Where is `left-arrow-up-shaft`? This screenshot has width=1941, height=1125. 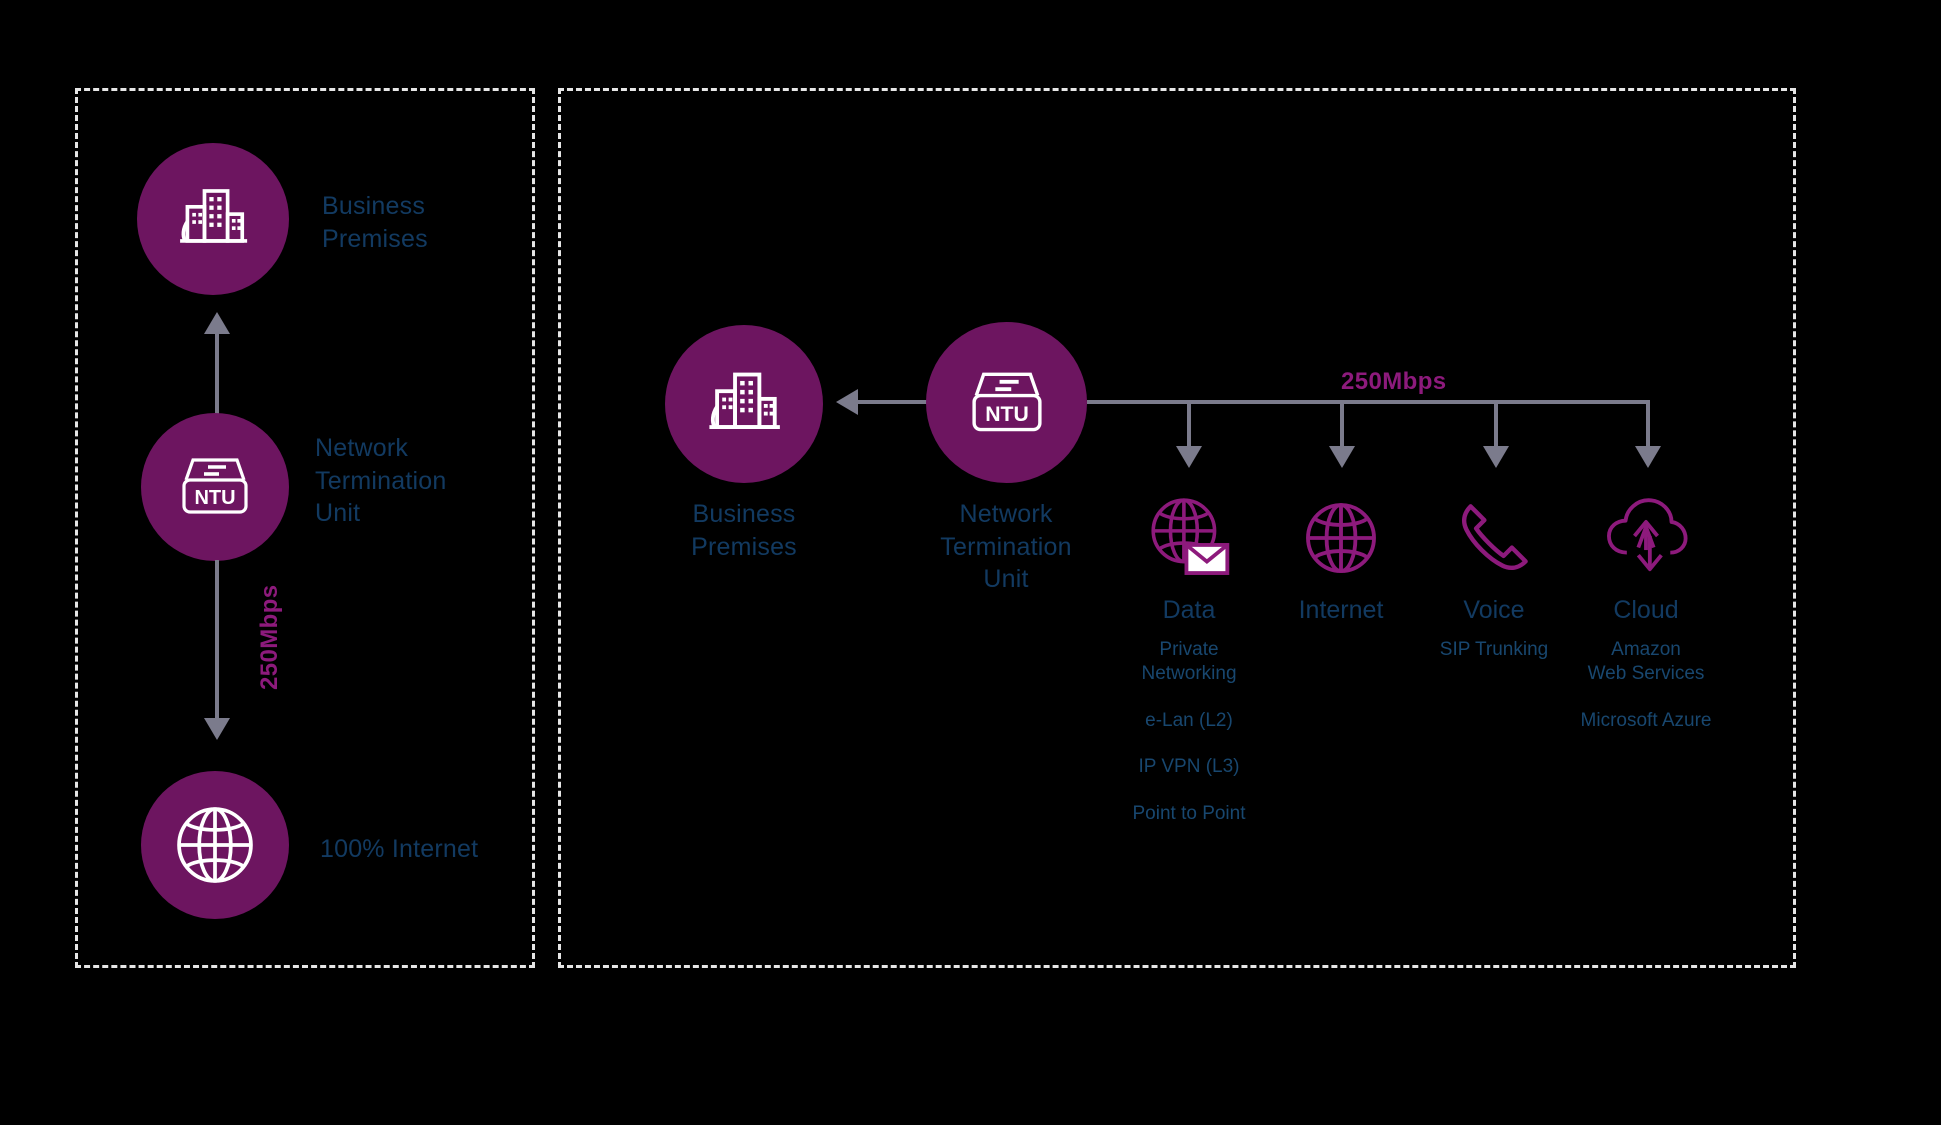
left-arrow-up-shaft is located at coordinates (217, 372).